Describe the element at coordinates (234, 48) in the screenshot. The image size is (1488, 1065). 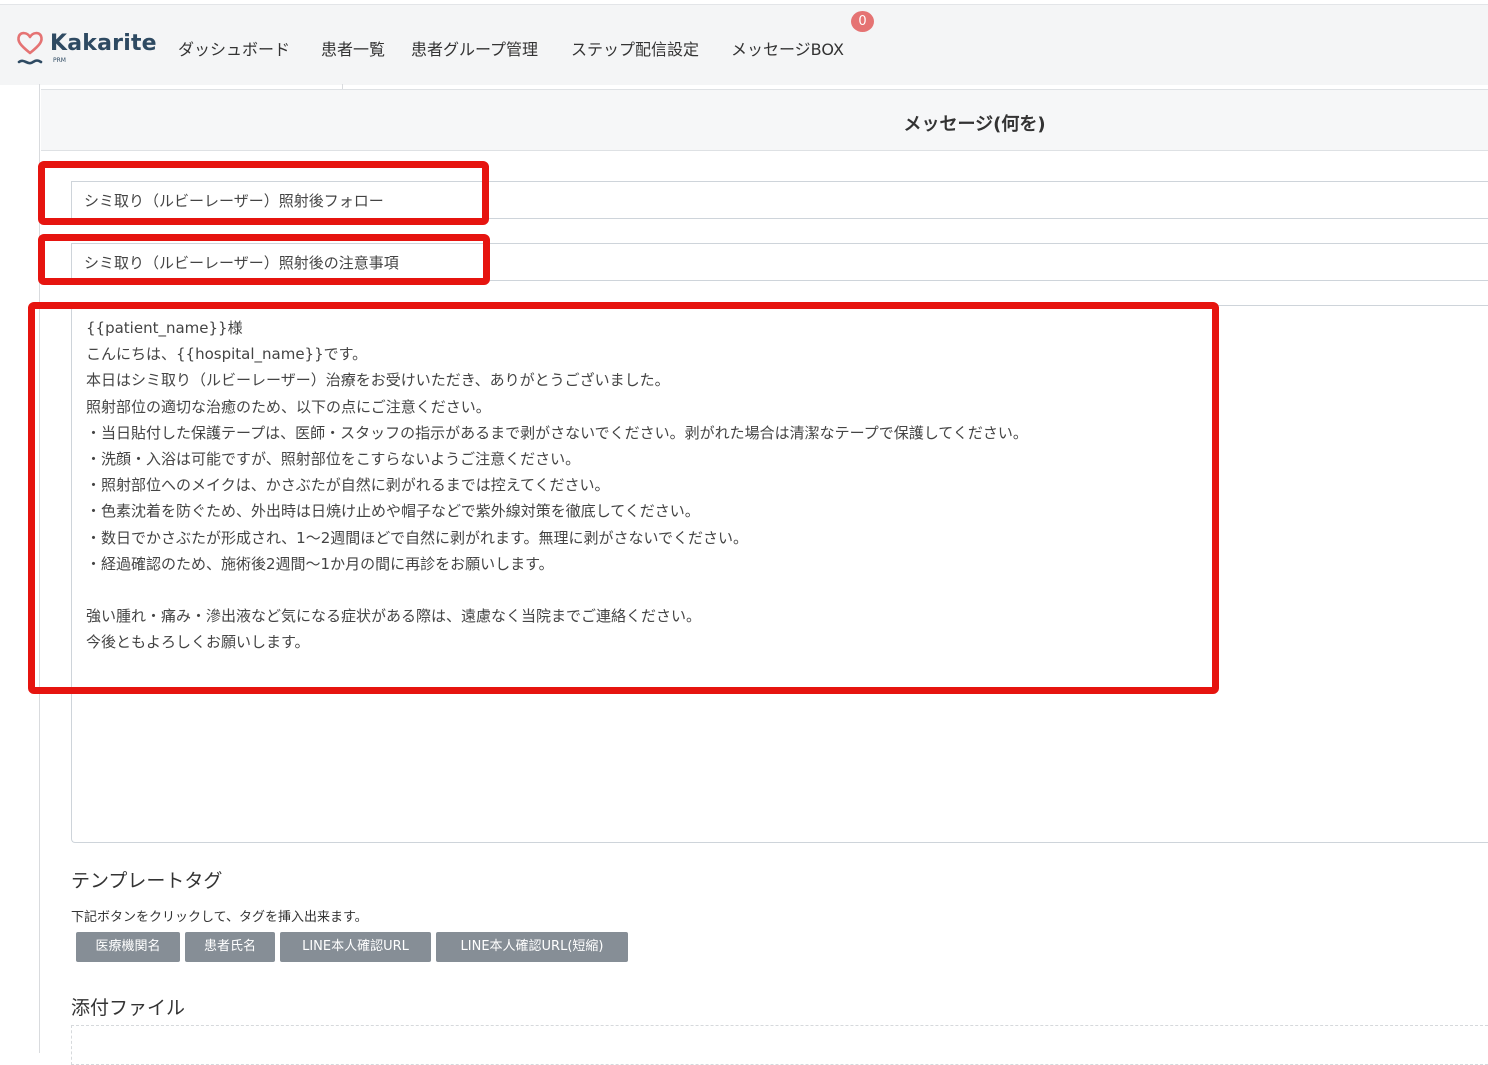
I see `nav-item-dashboard: ダッシュボード` at that location.